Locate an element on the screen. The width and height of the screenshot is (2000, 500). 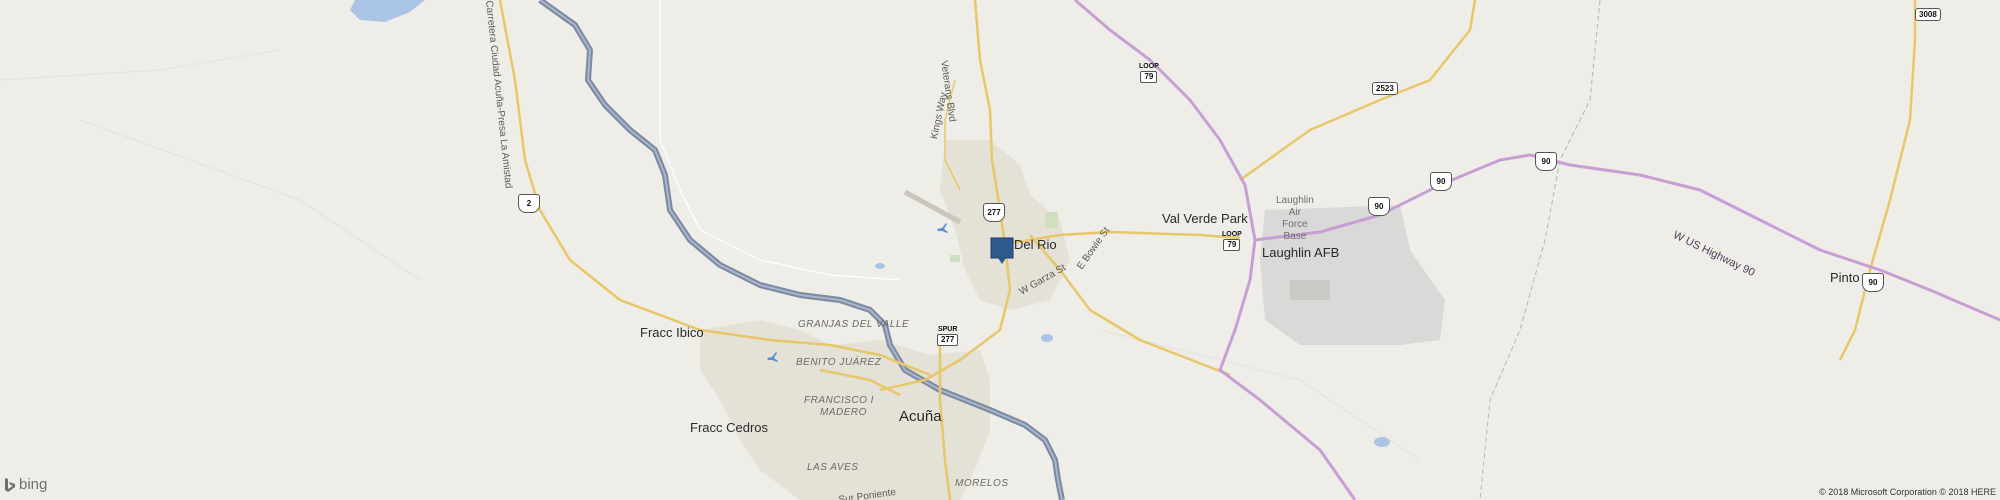
loop-number-north: 79 is located at coordinates (1149, 77).